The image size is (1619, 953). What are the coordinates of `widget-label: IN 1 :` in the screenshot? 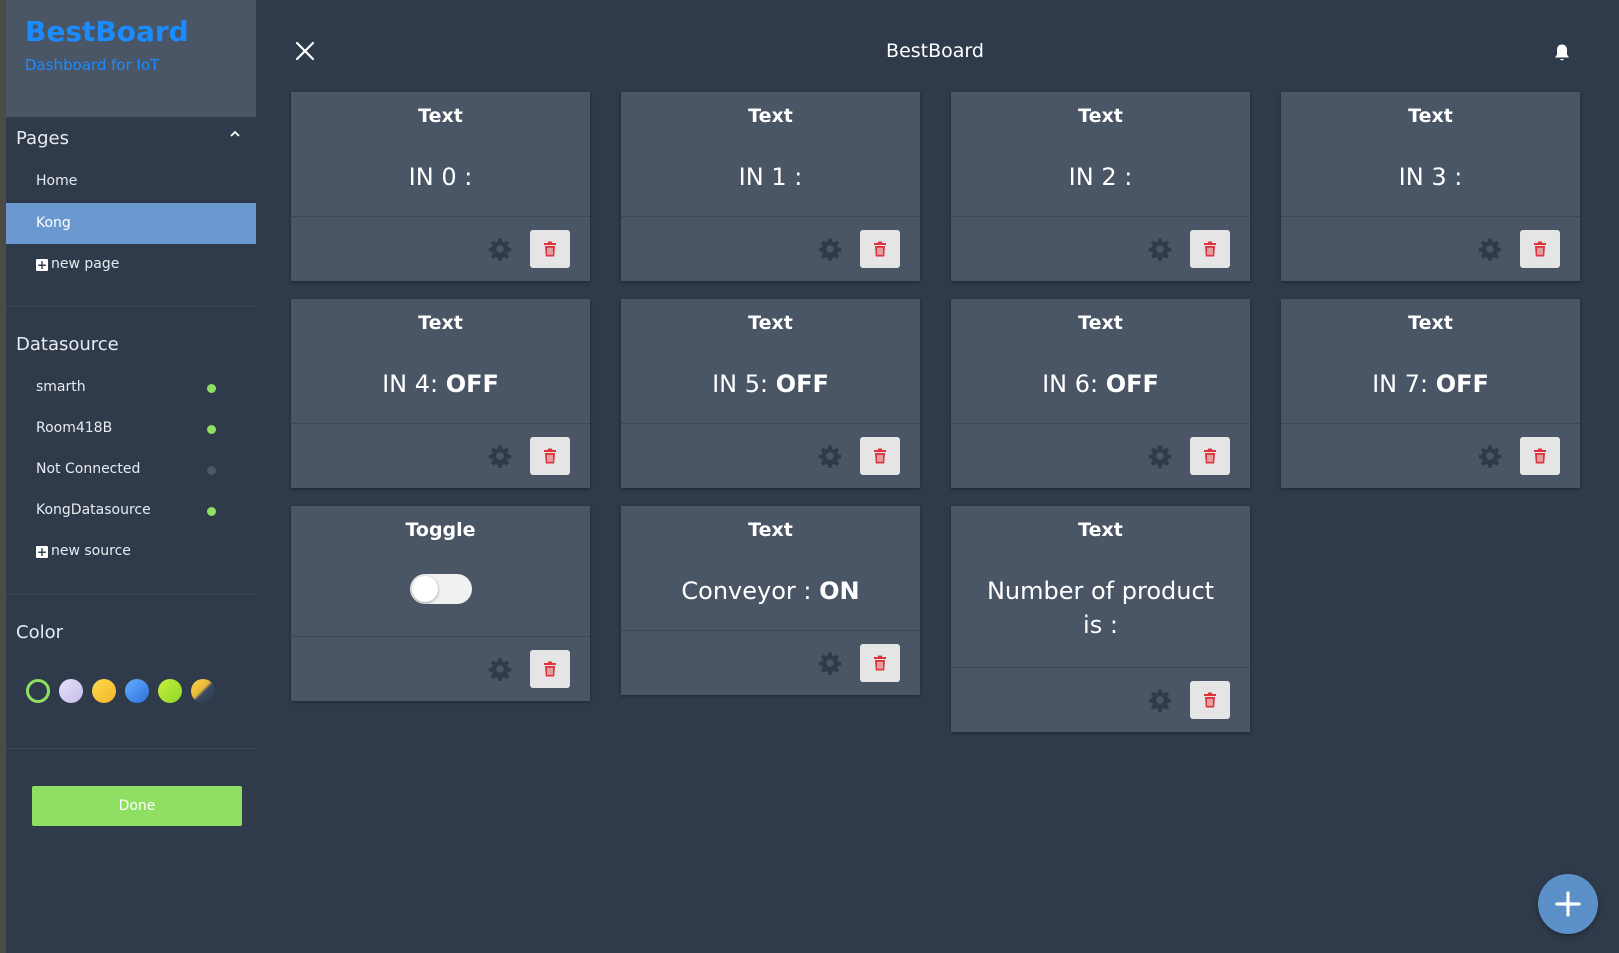 It's located at (770, 177).